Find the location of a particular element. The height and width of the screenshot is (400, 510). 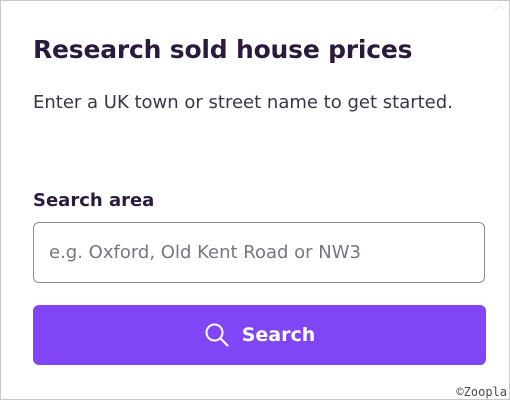

page-title: Research sold house prices is located at coordinates (223, 49).